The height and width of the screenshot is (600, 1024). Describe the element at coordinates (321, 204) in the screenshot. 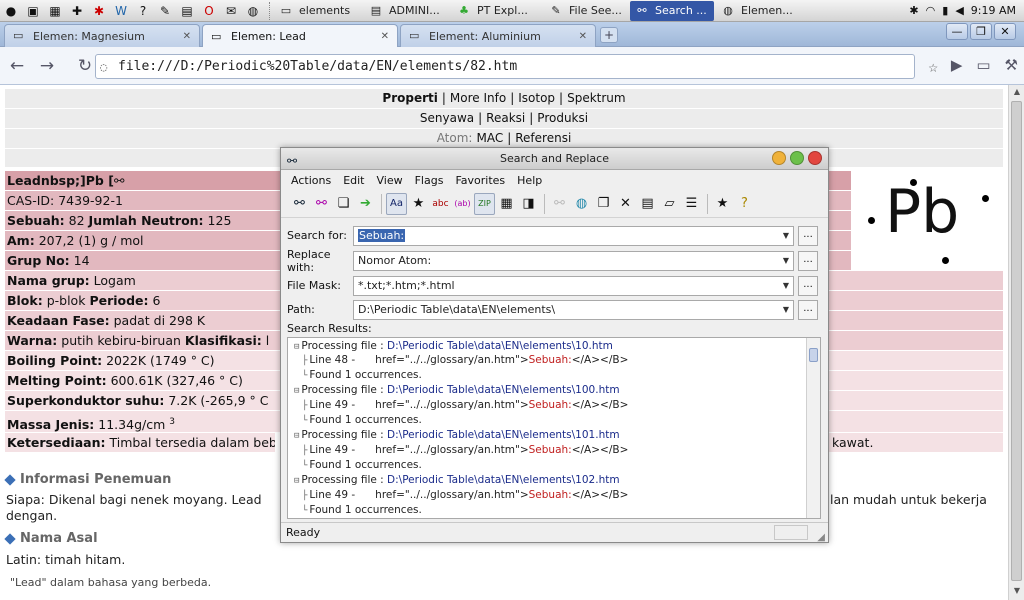

I see `replace-icon: ⚯` at that location.